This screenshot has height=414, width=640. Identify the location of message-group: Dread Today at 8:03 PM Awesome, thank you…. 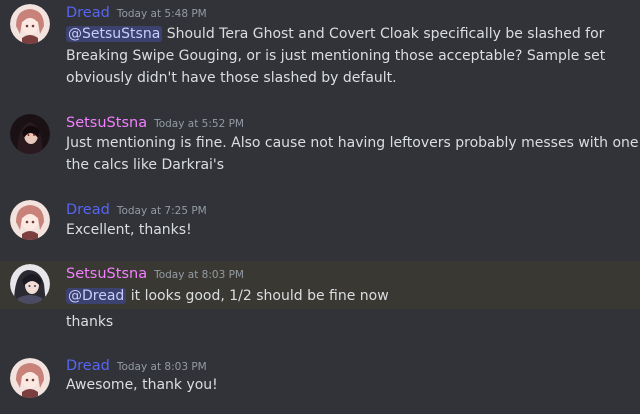
(320, 383).